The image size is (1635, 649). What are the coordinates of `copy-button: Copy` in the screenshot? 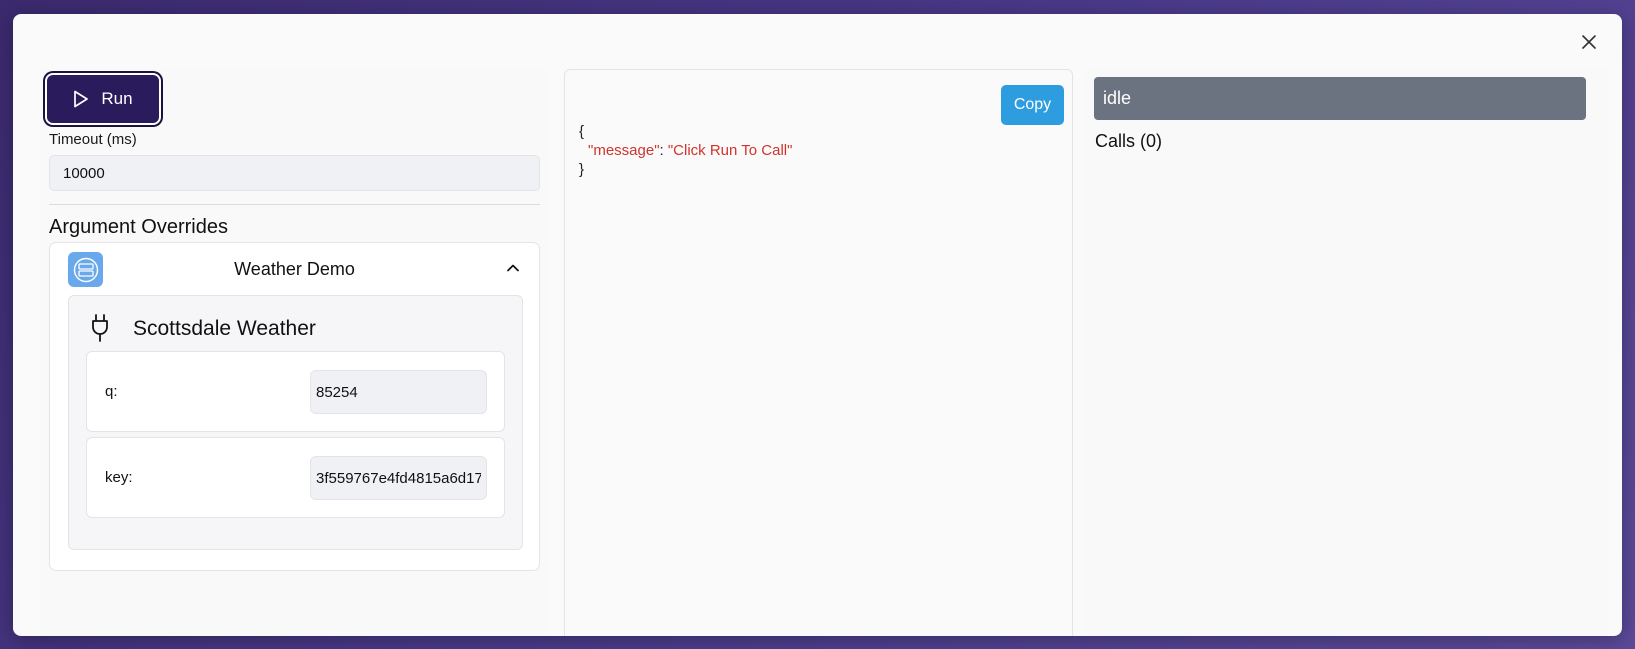 It's located at (1032, 105).